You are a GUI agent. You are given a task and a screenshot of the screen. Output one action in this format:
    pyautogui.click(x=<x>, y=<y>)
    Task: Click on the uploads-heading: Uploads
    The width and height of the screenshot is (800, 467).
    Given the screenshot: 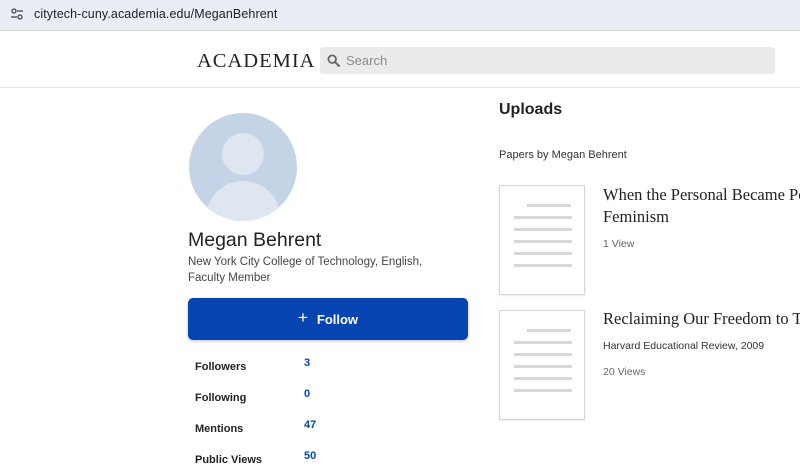 What is the action you would take?
    pyautogui.click(x=531, y=109)
    